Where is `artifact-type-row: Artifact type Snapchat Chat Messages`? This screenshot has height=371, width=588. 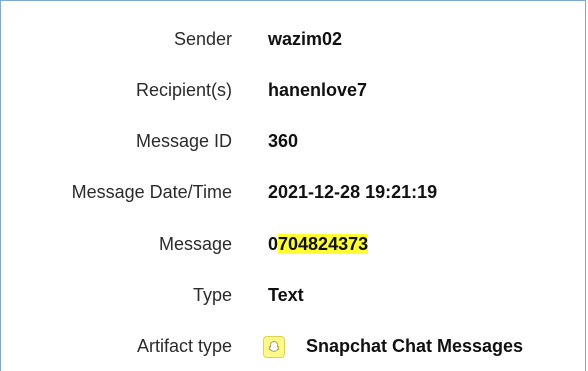 artifact-type-row: Artifact type Snapchat Chat Messages is located at coordinates (294, 347).